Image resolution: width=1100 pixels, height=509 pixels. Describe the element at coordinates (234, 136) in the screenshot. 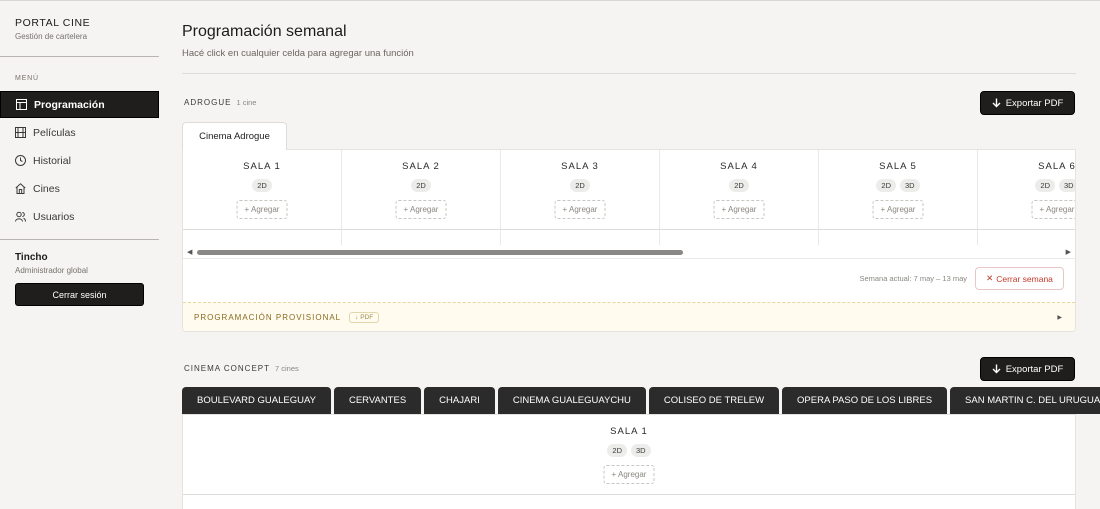

I see `tab-cinema-adrogue: Cinema Adrogue` at that location.